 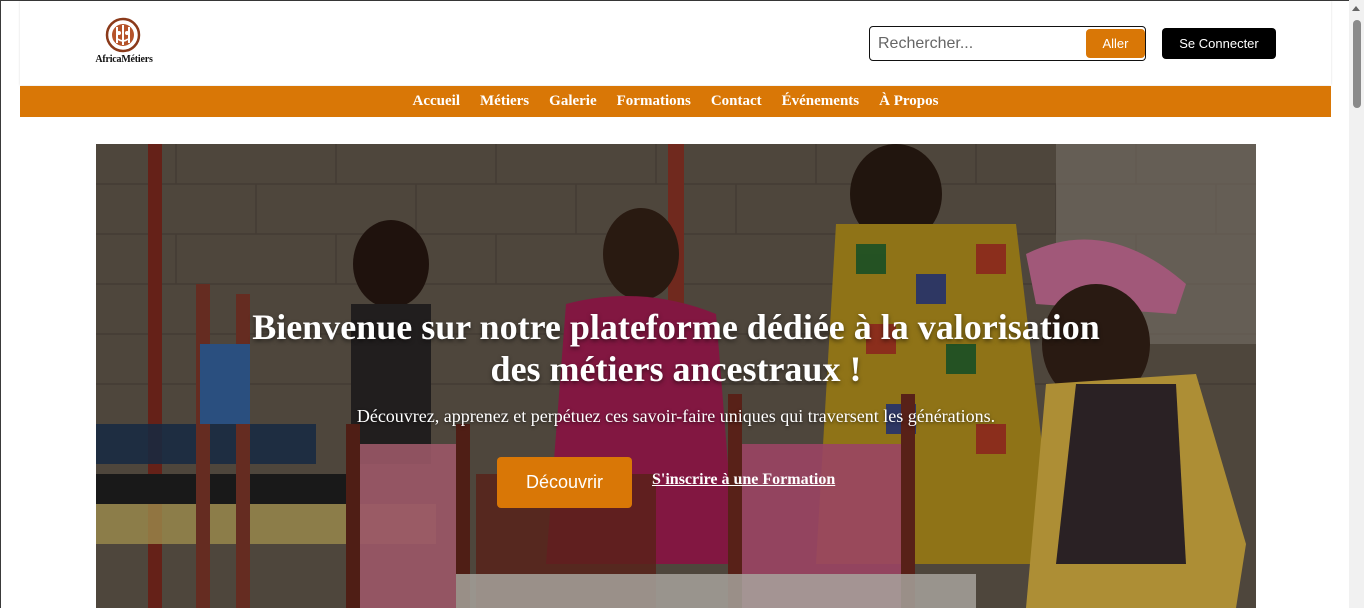 What do you see at coordinates (123, 35) in the screenshot?
I see `tribal-mask-logo-icon` at bounding box center [123, 35].